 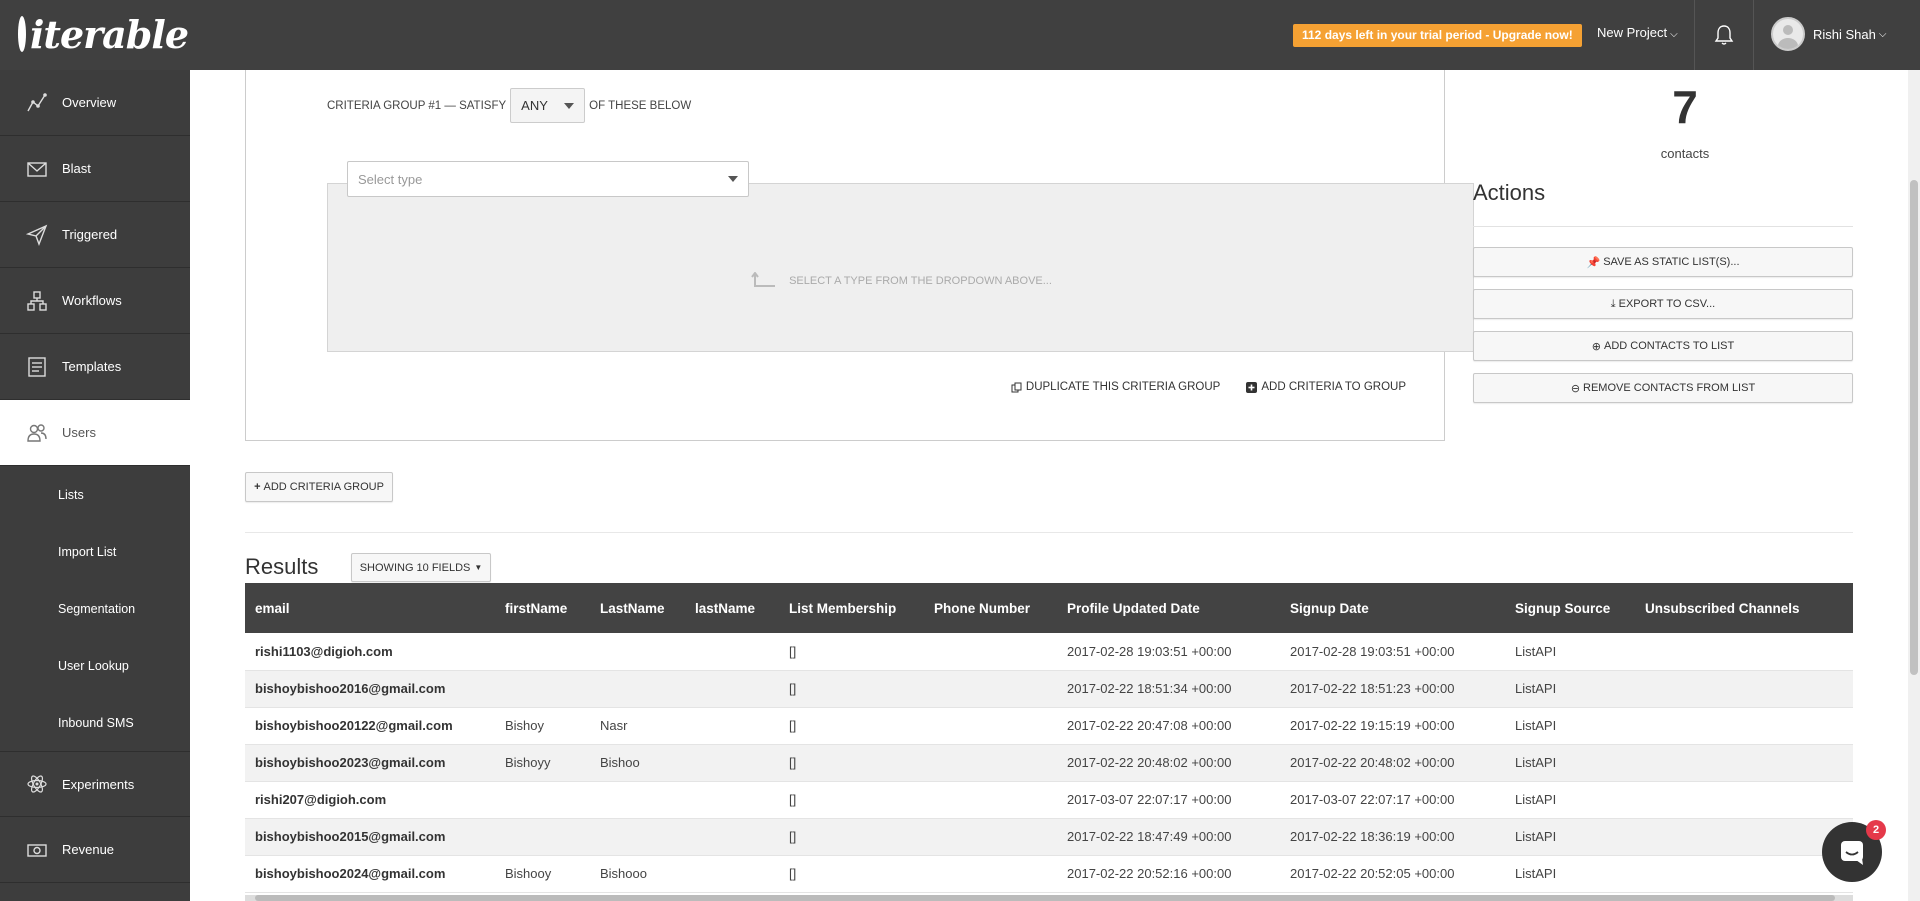 What do you see at coordinates (89, 102) in the screenshot?
I see `sidebar-item-label: Overview` at bounding box center [89, 102].